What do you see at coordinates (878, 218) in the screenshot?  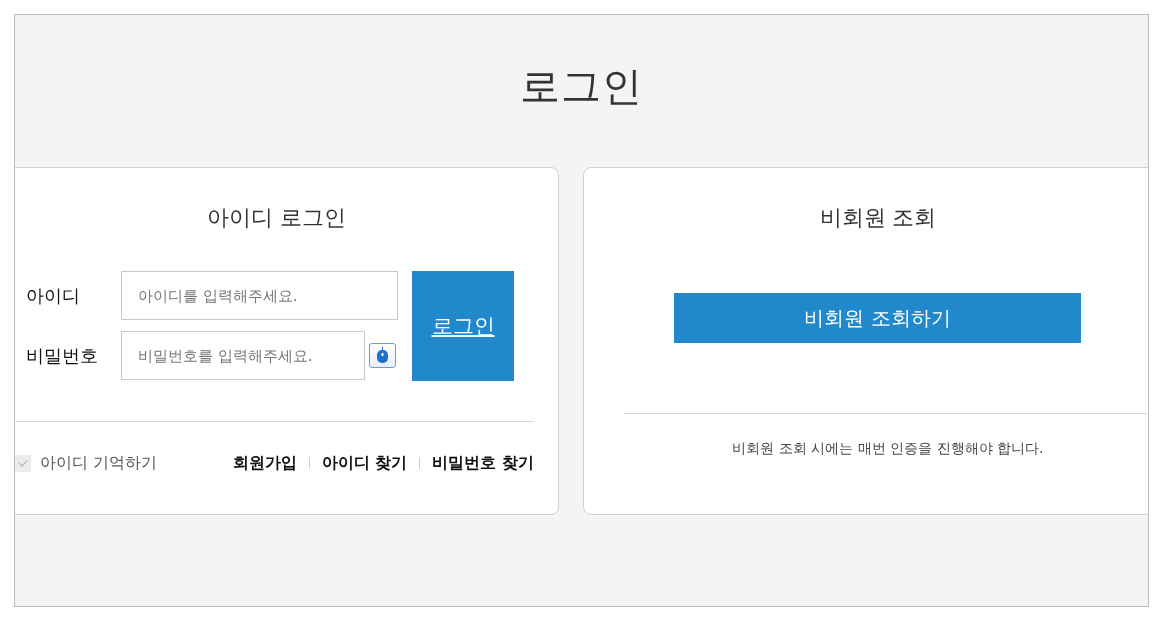 I see `card-title: 비회원 조회` at bounding box center [878, 218].